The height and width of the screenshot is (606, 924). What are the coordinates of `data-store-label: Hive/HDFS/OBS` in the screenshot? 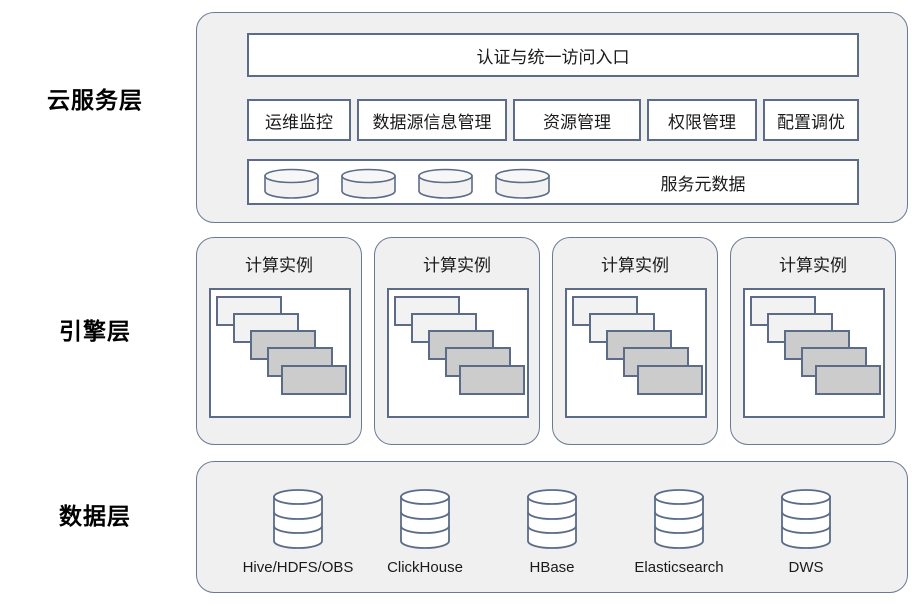 It's located at (298, 567).